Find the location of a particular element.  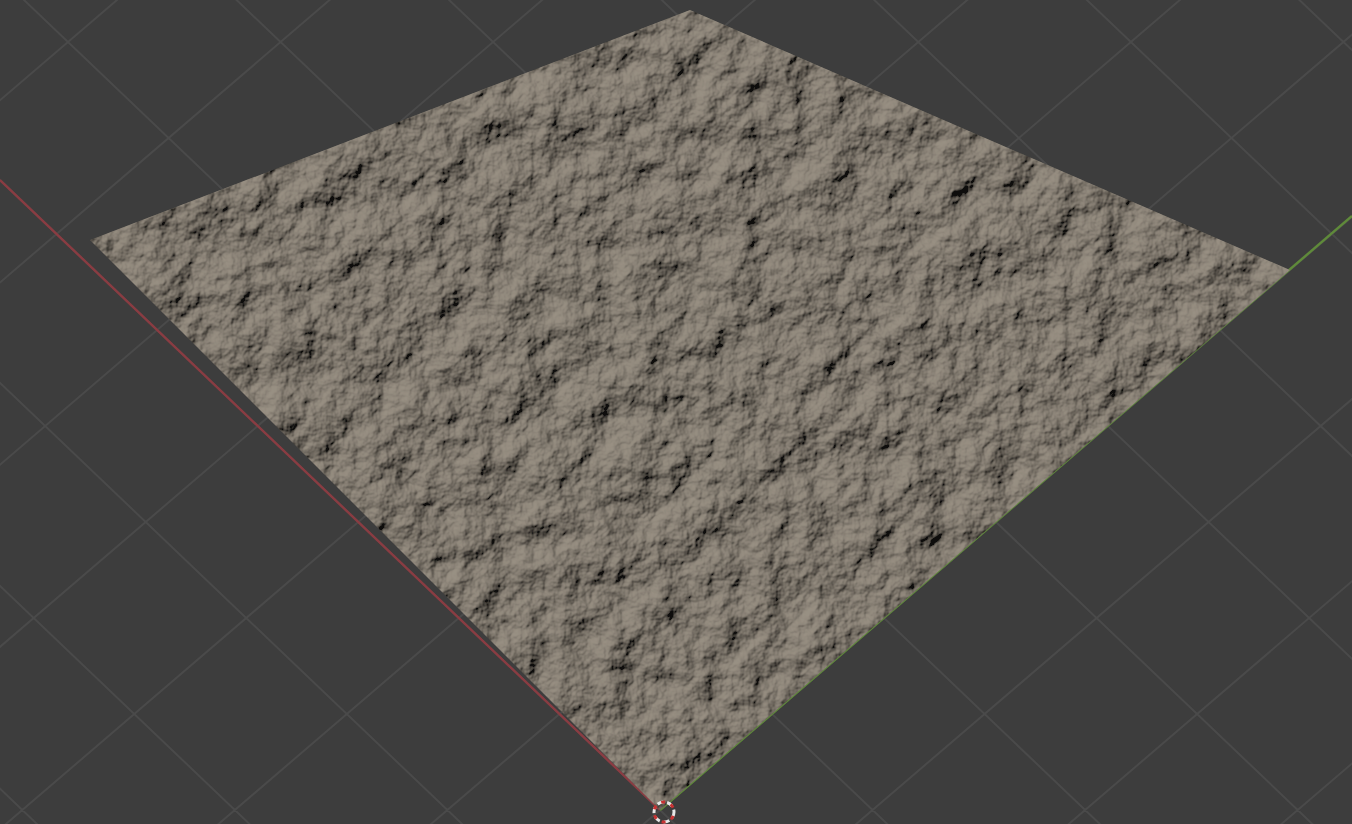

cursor-icon is located at coordinates (664, 812).